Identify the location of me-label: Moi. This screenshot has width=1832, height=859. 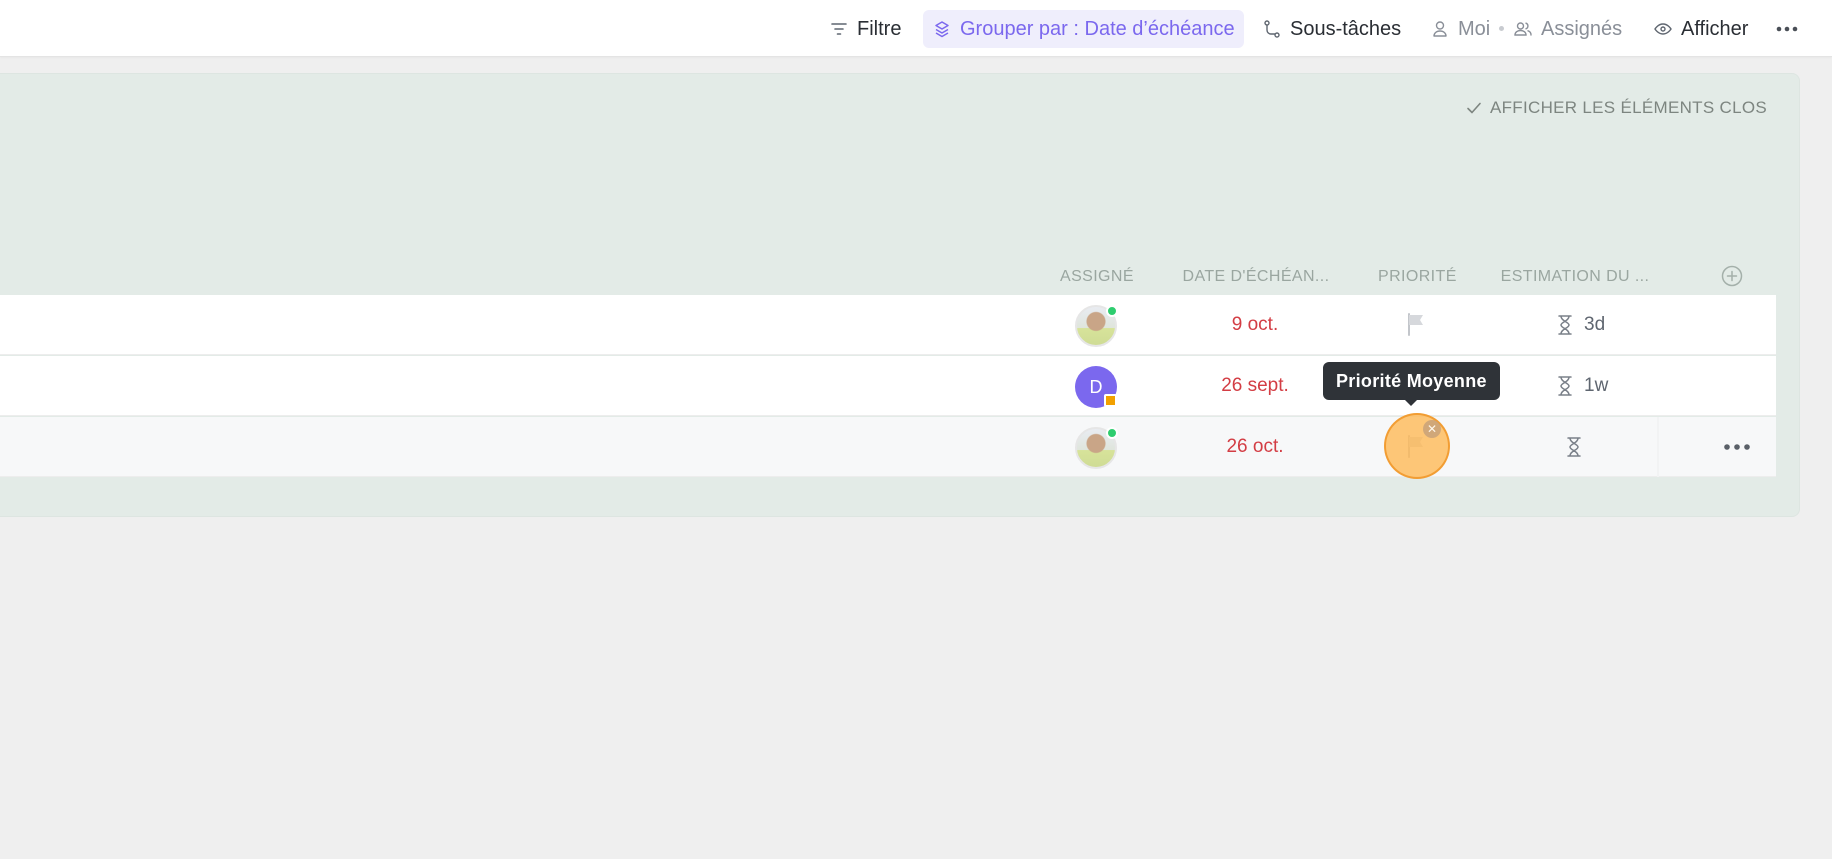
(1474, 28).